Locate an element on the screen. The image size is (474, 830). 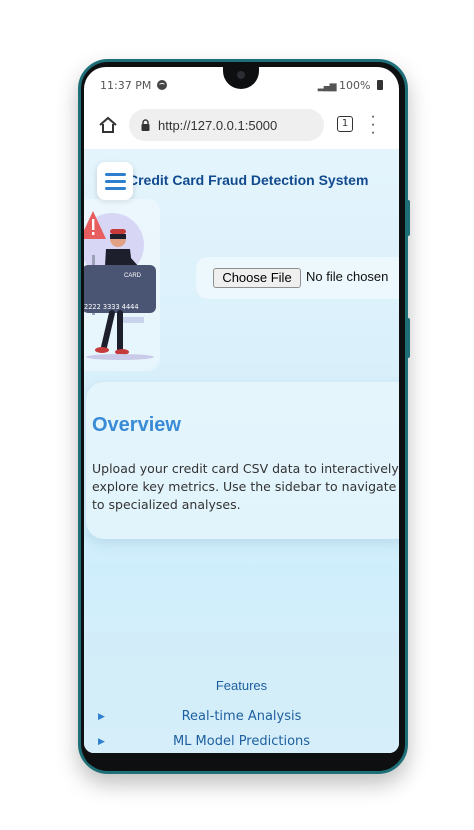
url-text: http://127.0.0.1:5000 is located at coordinates (218, 125).